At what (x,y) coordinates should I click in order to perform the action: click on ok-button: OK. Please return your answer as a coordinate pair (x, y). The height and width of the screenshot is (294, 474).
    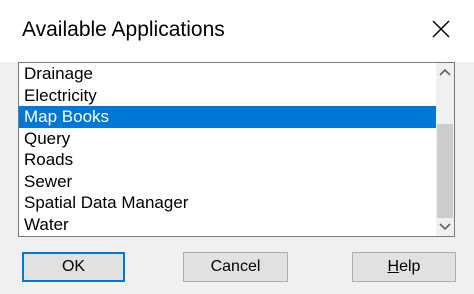
    Looking at the image, I should click on (73, 267).